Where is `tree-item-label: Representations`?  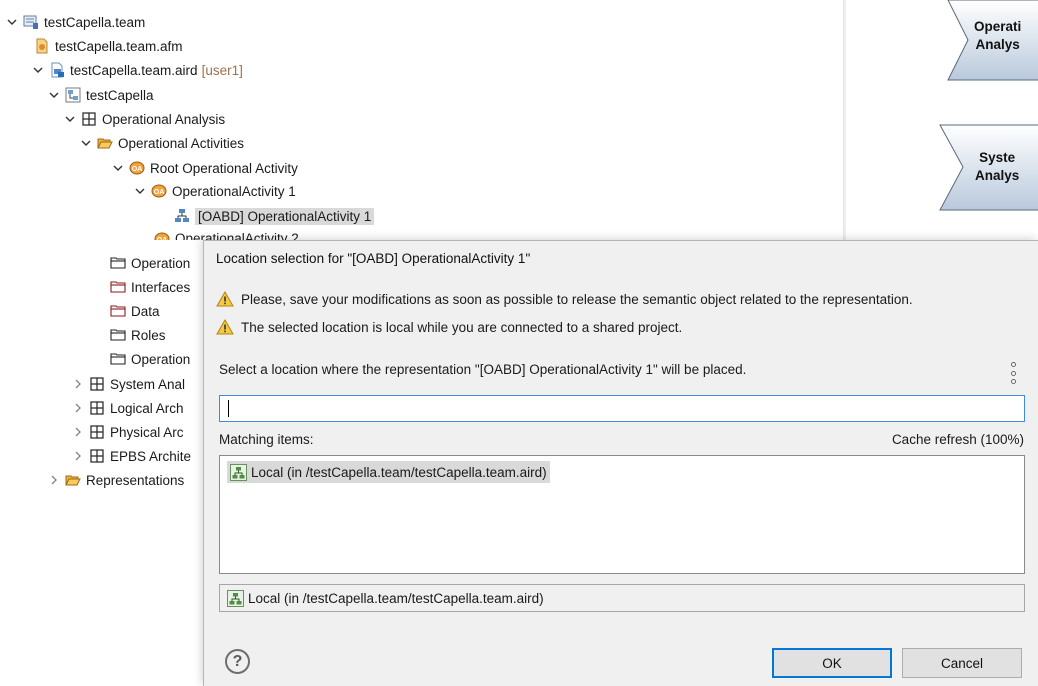 tree-item-label: Representations is located at coordinates (135, 480).